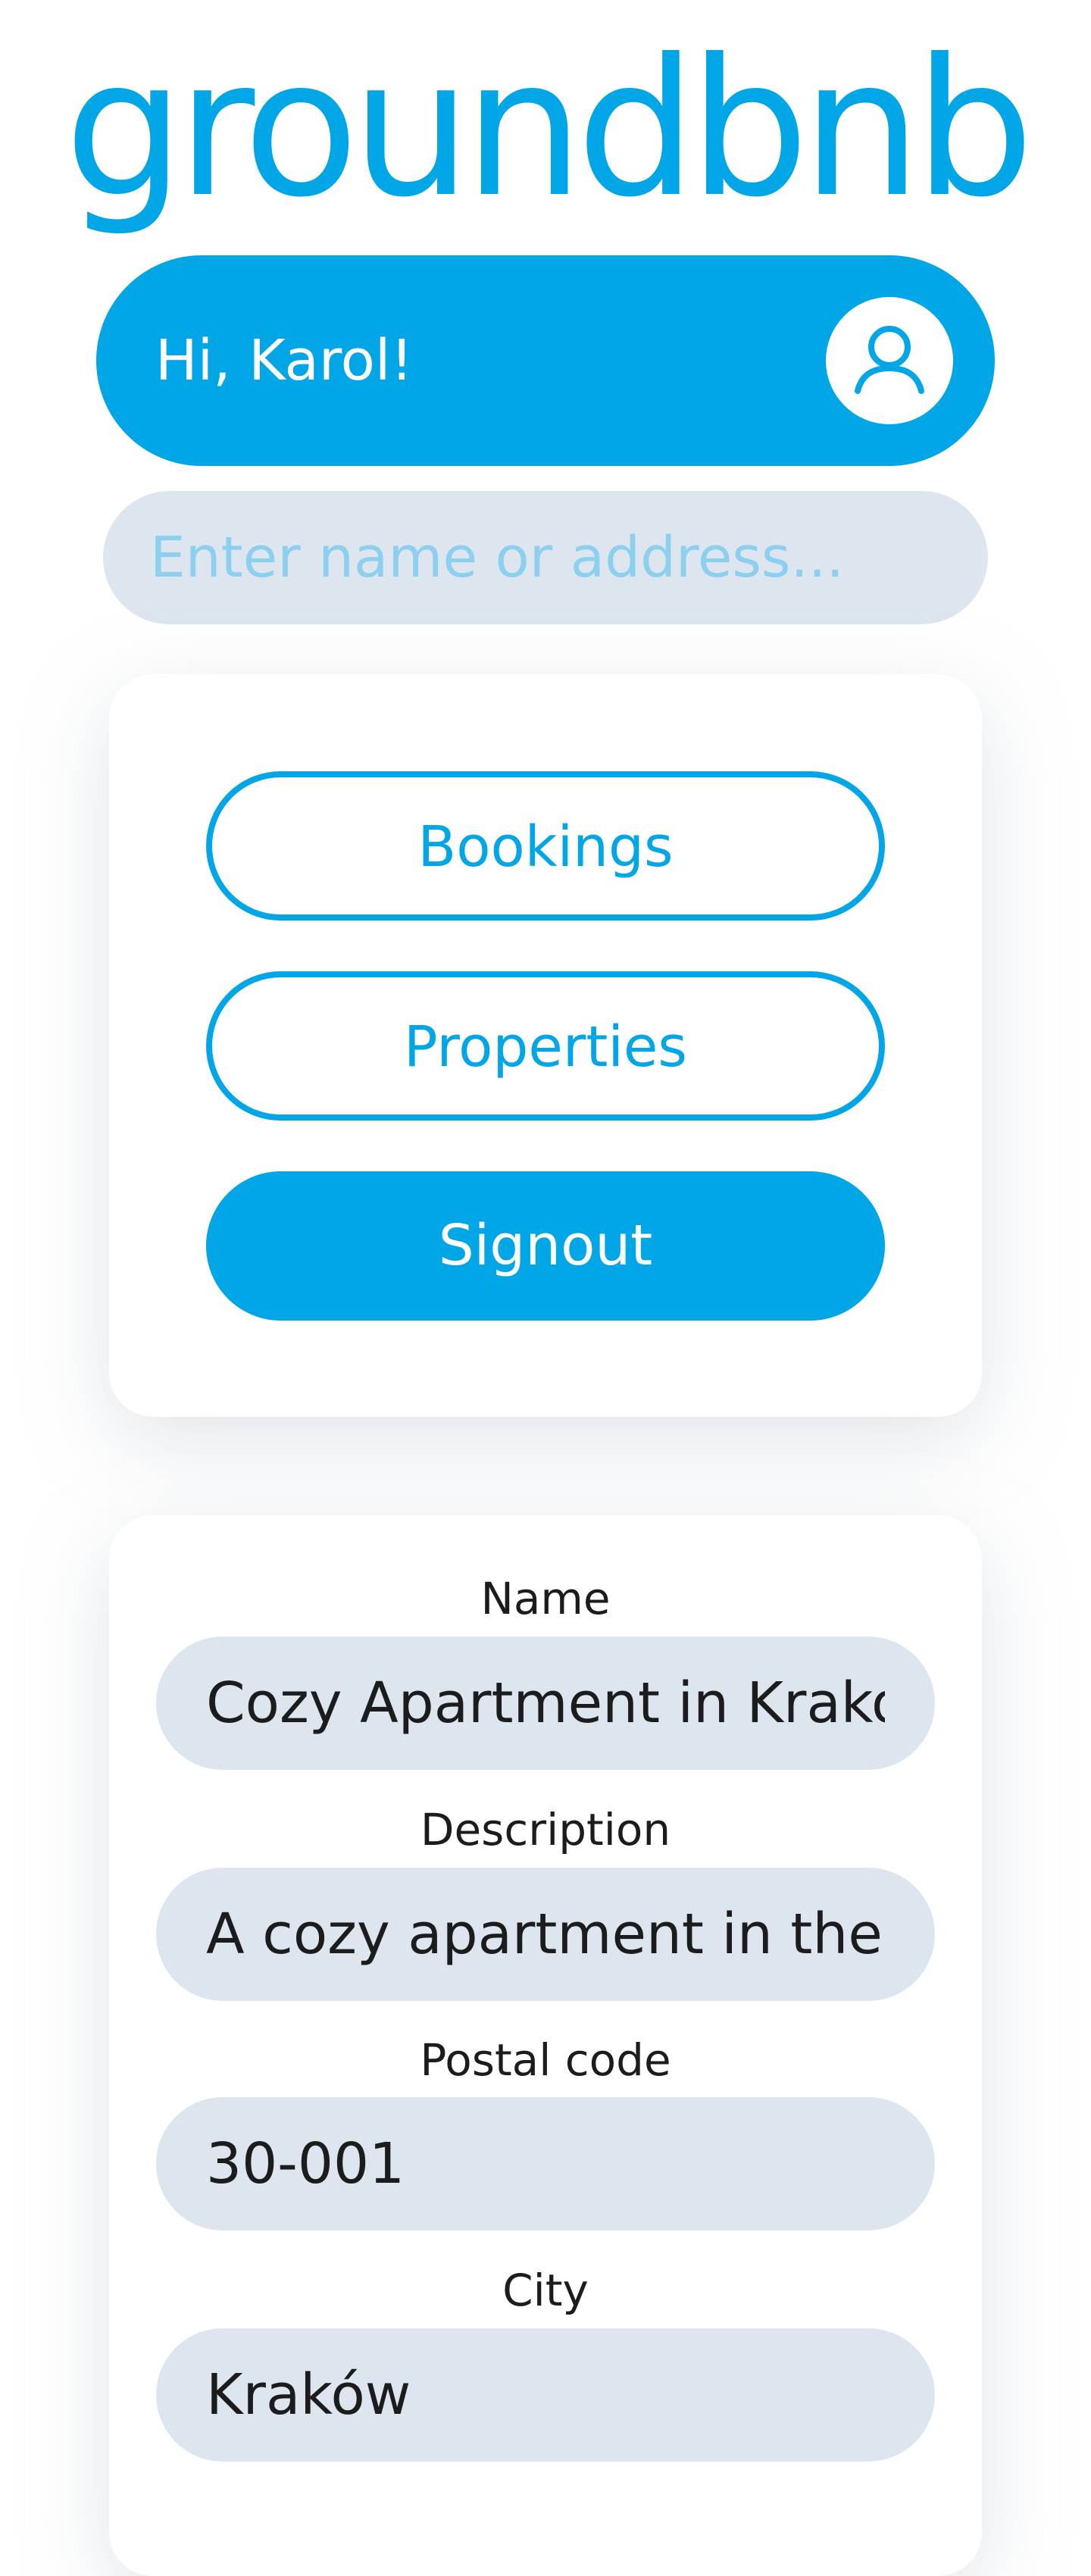 The height and width of the screenshot is (2576, 1091). I want to click on app-logo: groundbnb, so click(549, 128).